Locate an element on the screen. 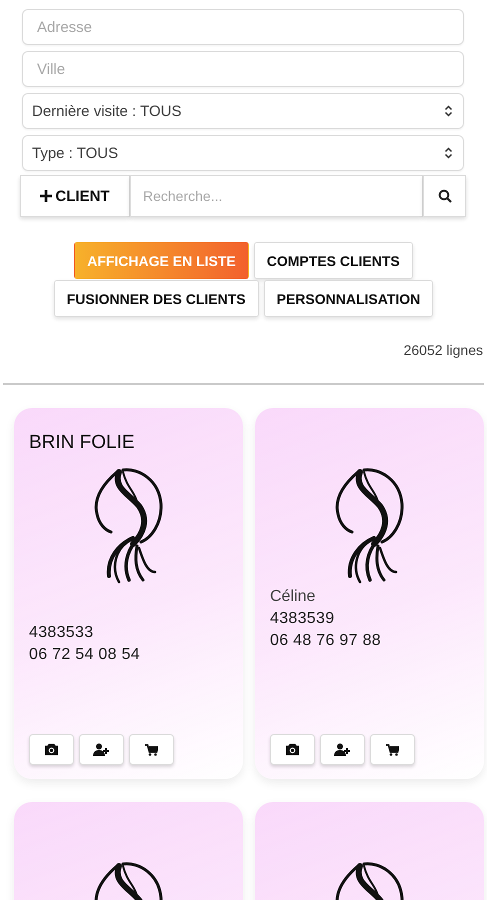 This screenshot has height=900, width=487. add-client-button: CLIENT is located at coordinates (75, 196).